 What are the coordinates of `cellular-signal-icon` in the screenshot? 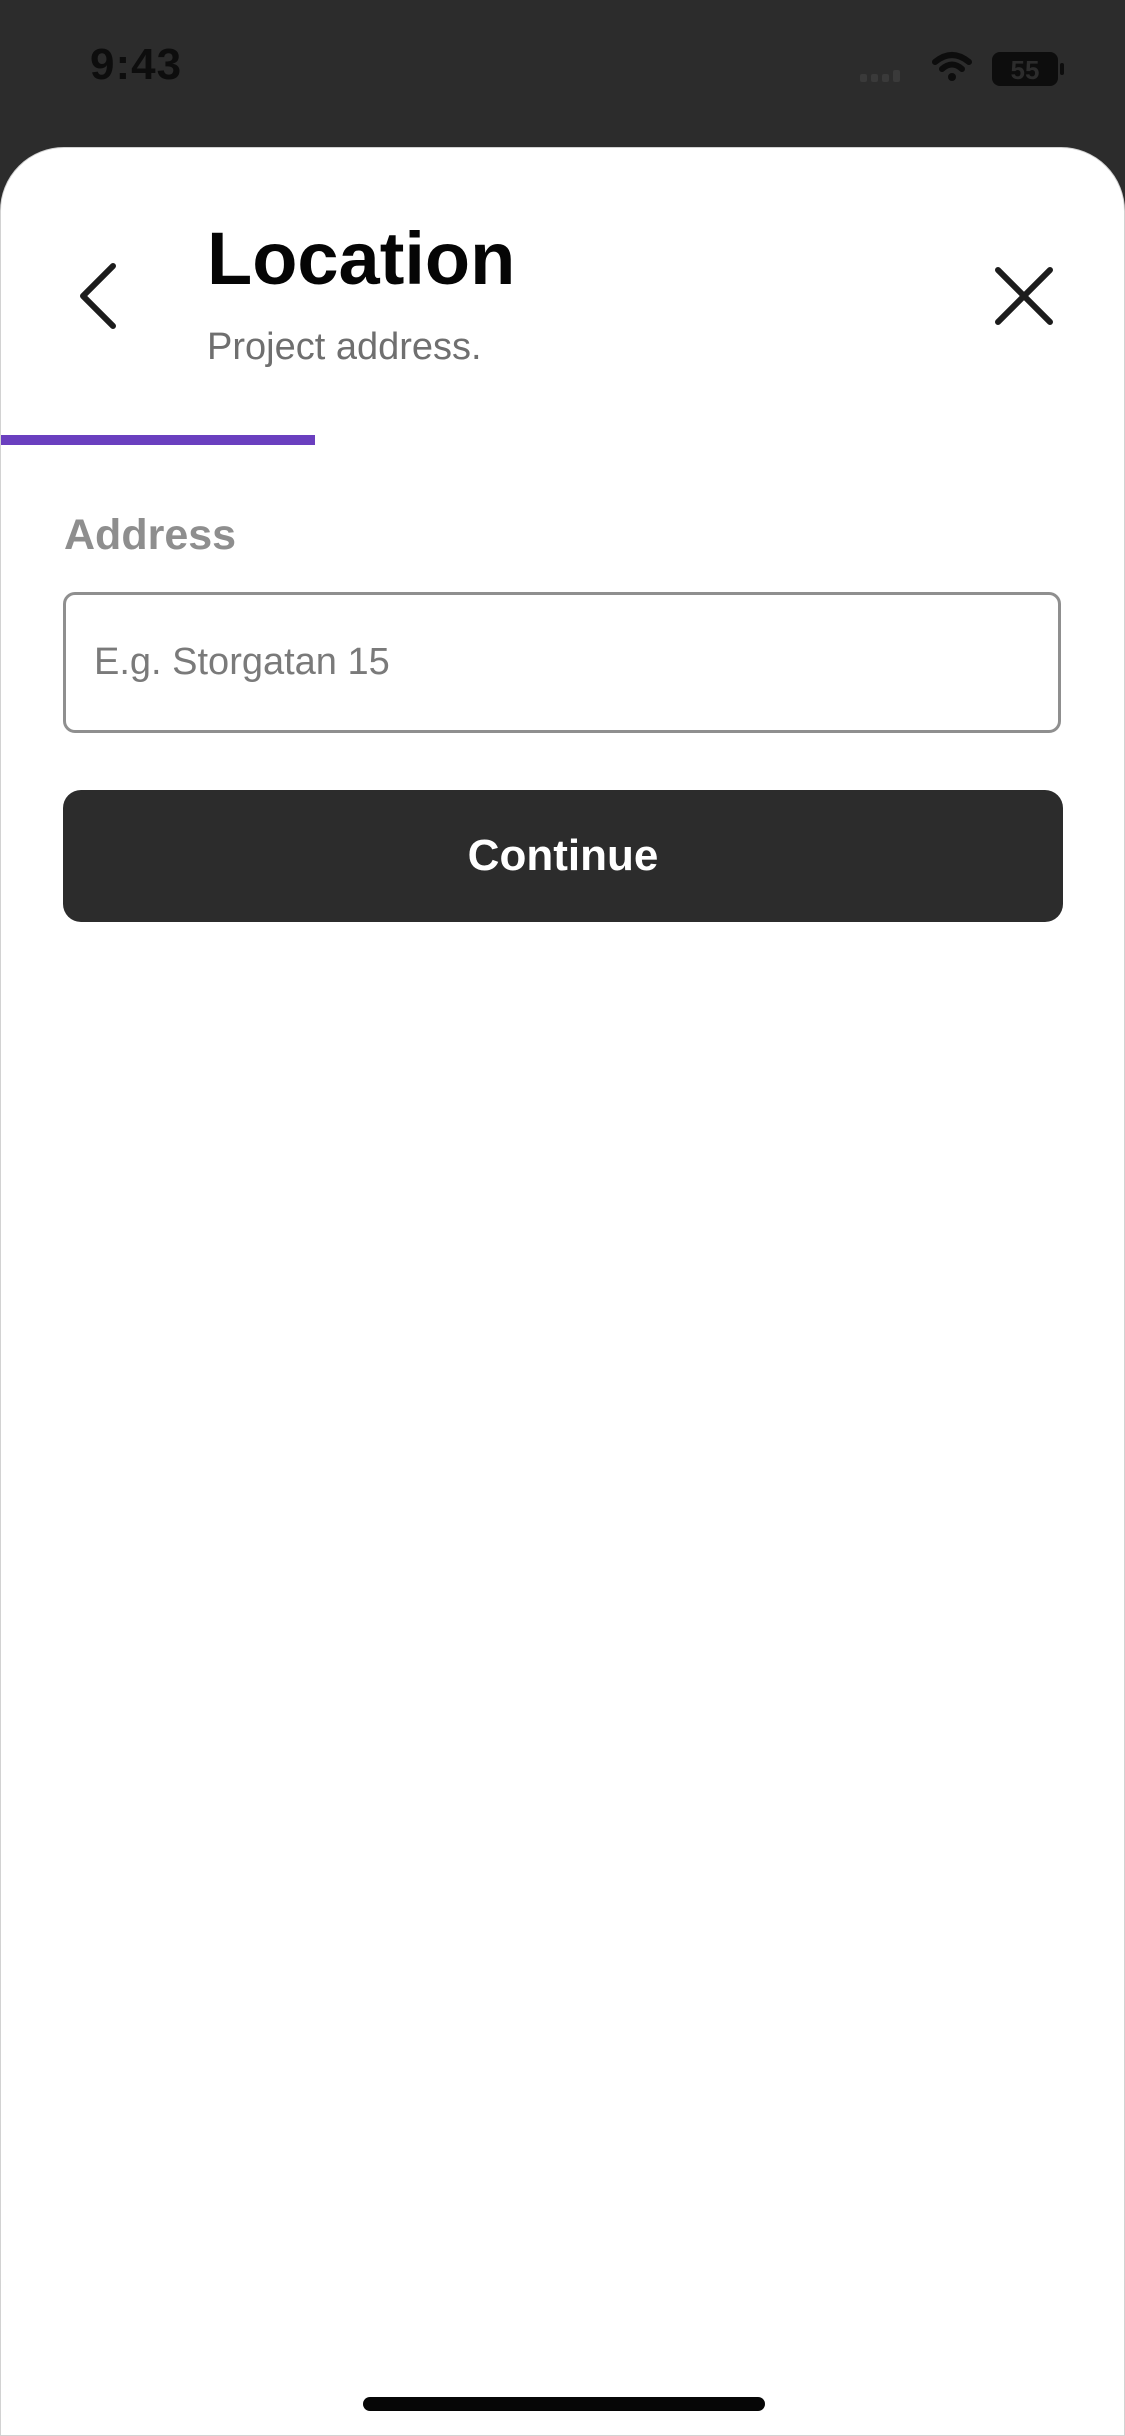 It's located at (880, 76).